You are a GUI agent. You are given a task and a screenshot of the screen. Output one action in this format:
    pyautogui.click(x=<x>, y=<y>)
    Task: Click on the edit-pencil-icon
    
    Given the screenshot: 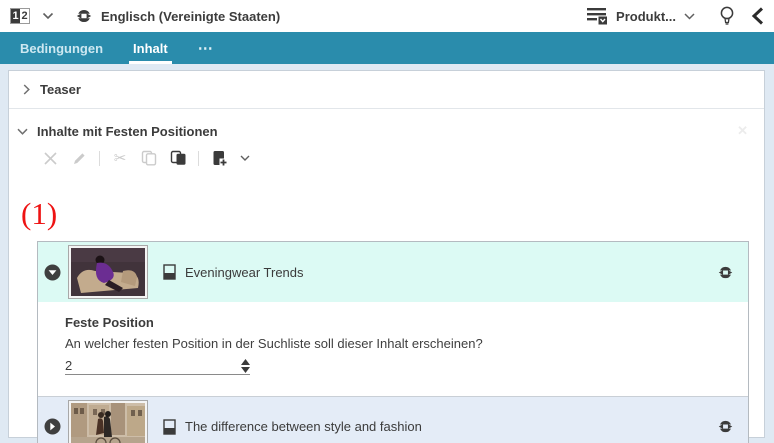 What is the action you would take?
    pyautogui.click(x=79, y=158)
    